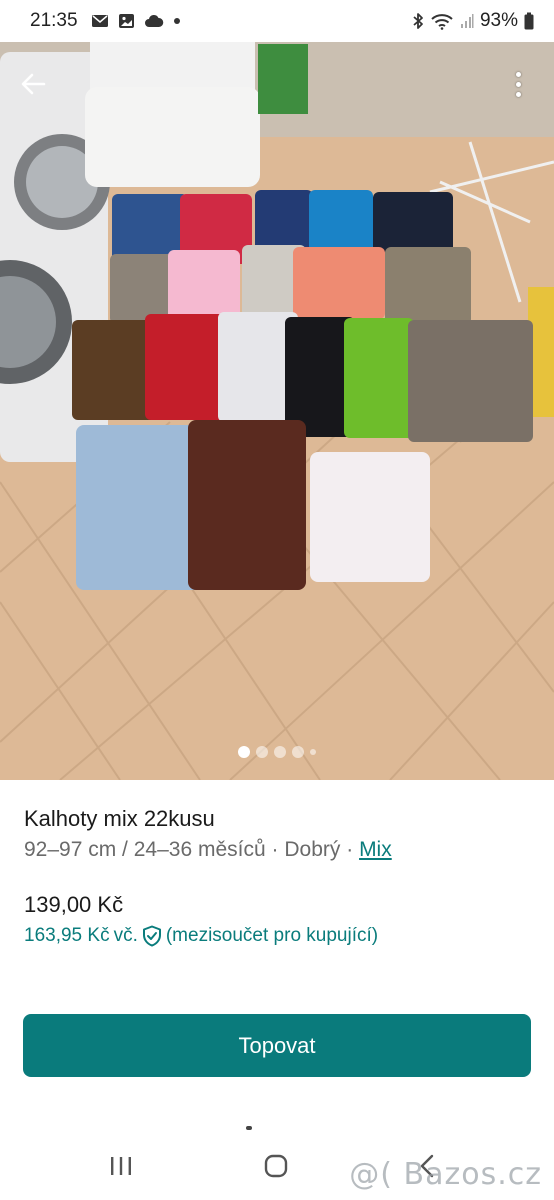  I want to click on watermark: @( Bazos.cz, so click(445, 1174).